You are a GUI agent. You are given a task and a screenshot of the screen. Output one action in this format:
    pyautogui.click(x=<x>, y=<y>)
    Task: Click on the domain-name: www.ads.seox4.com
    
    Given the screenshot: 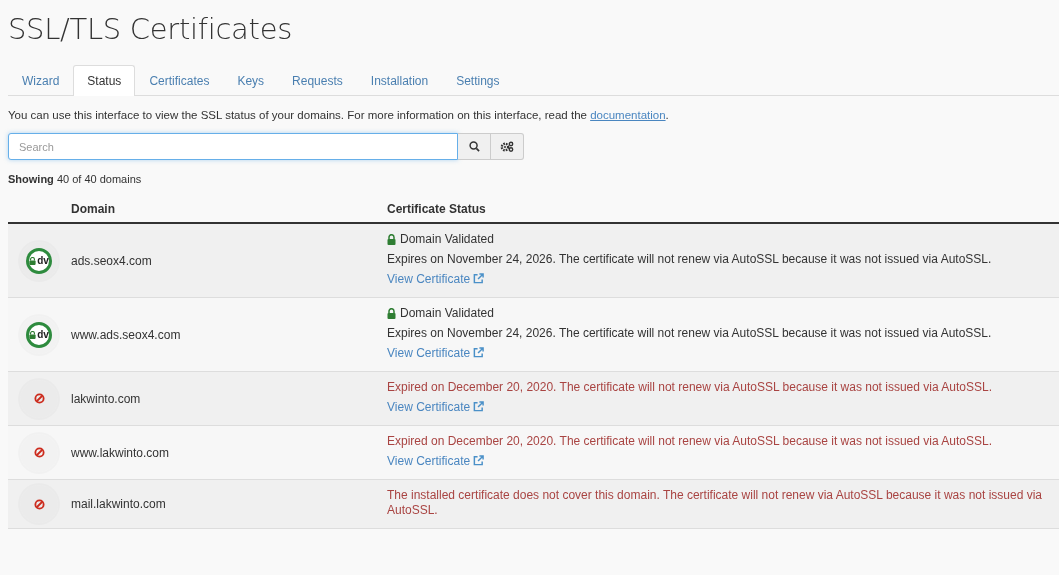 What is the action you would take?
    pyautogui.click(x=126, y=334)
    